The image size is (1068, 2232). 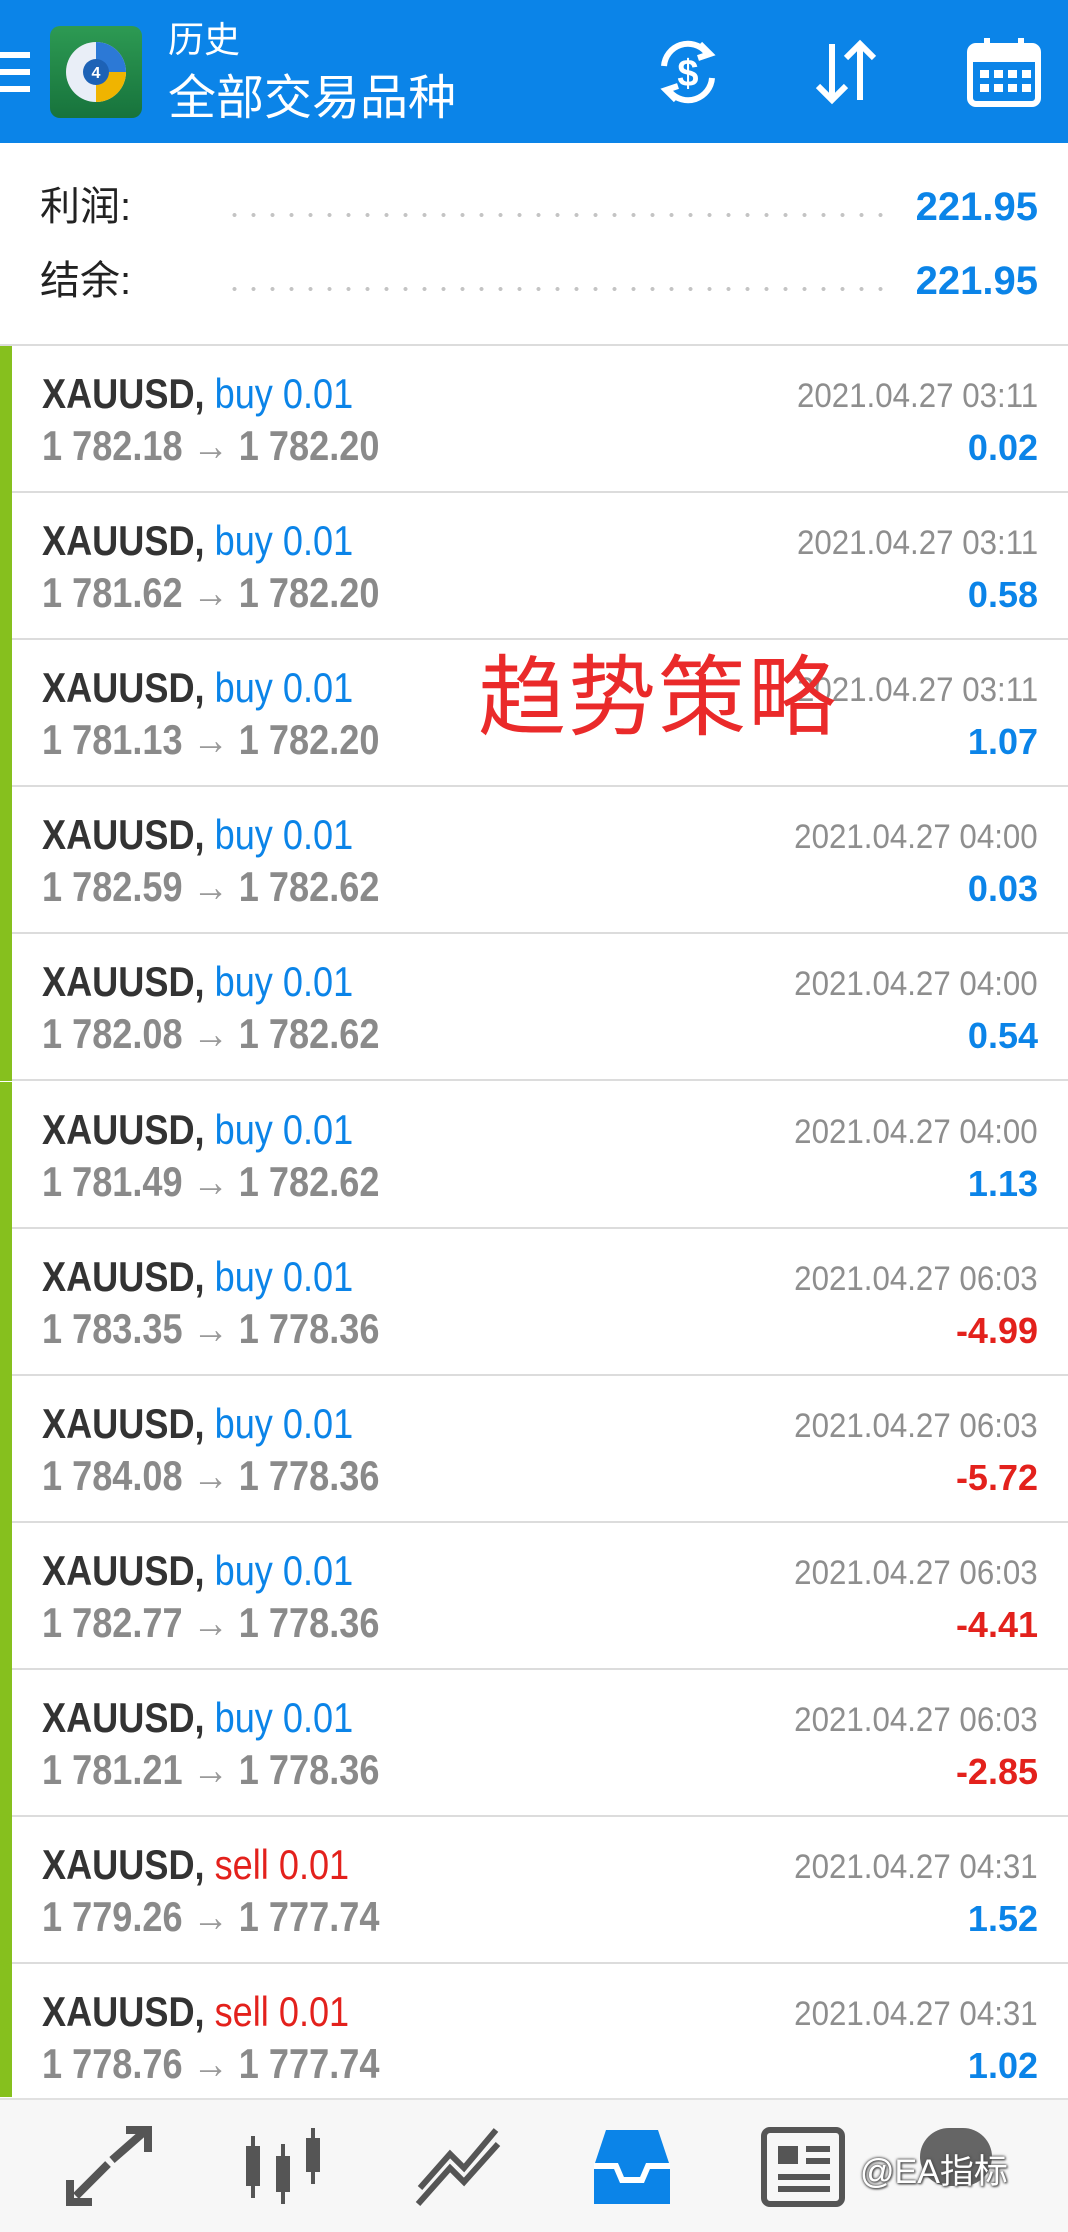 I want to click on news-icon, so click(x=806, y=2167).